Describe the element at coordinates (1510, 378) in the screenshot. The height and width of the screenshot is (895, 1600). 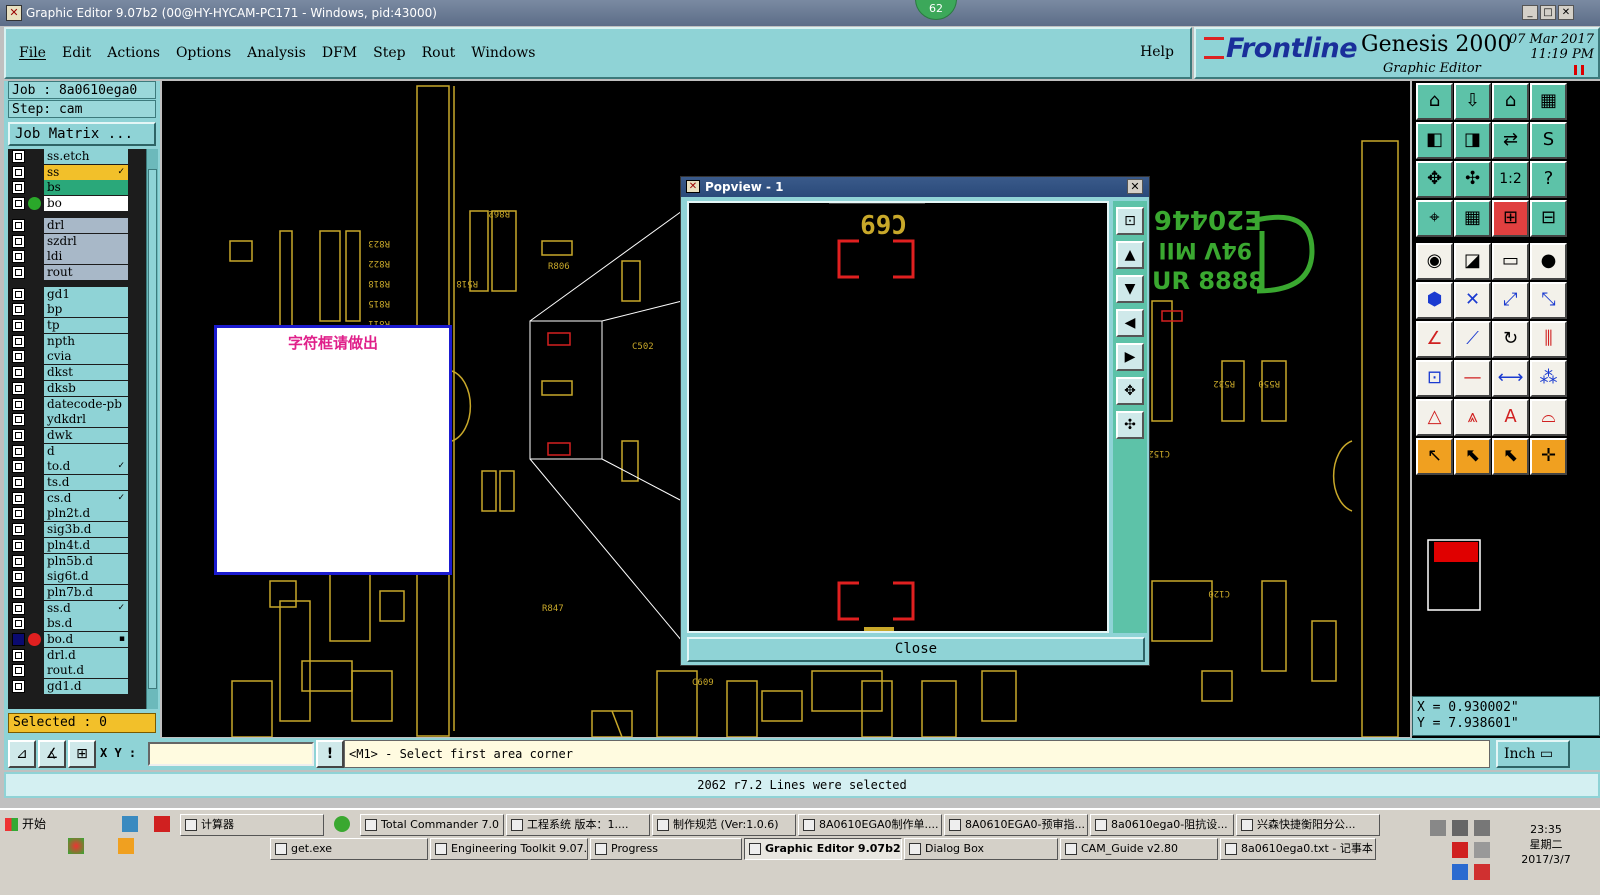
I see `distance-icon: ⟷` at that location.